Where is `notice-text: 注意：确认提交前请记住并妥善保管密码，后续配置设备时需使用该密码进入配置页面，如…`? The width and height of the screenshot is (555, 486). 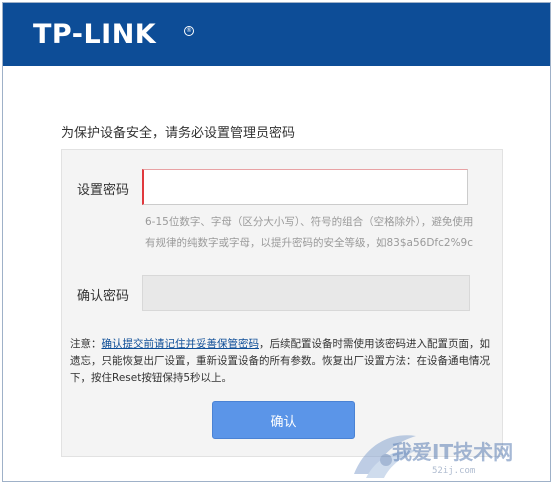 notice-text: 注意：确认提交前请记住并妥善保管密码，后续配置设备时需使用该密码进入配置页面，如… is located at coordinates (282, 361).